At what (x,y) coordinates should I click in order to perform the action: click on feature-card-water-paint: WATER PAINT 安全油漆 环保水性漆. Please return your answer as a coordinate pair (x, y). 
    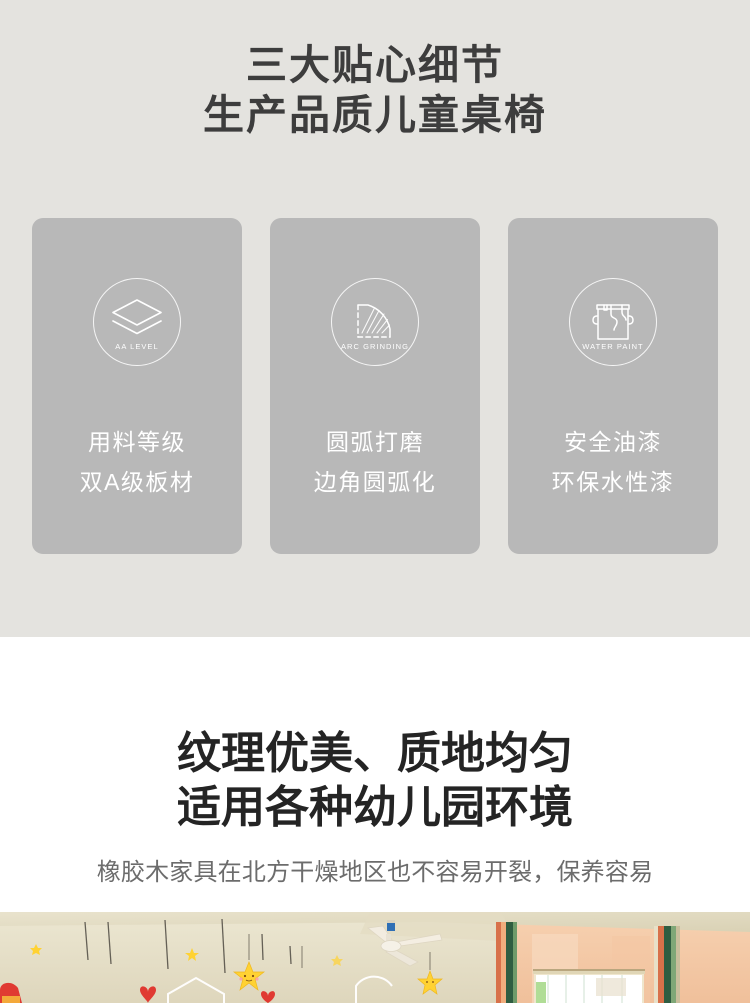
    Looking at the image, I should click on (613, 386).